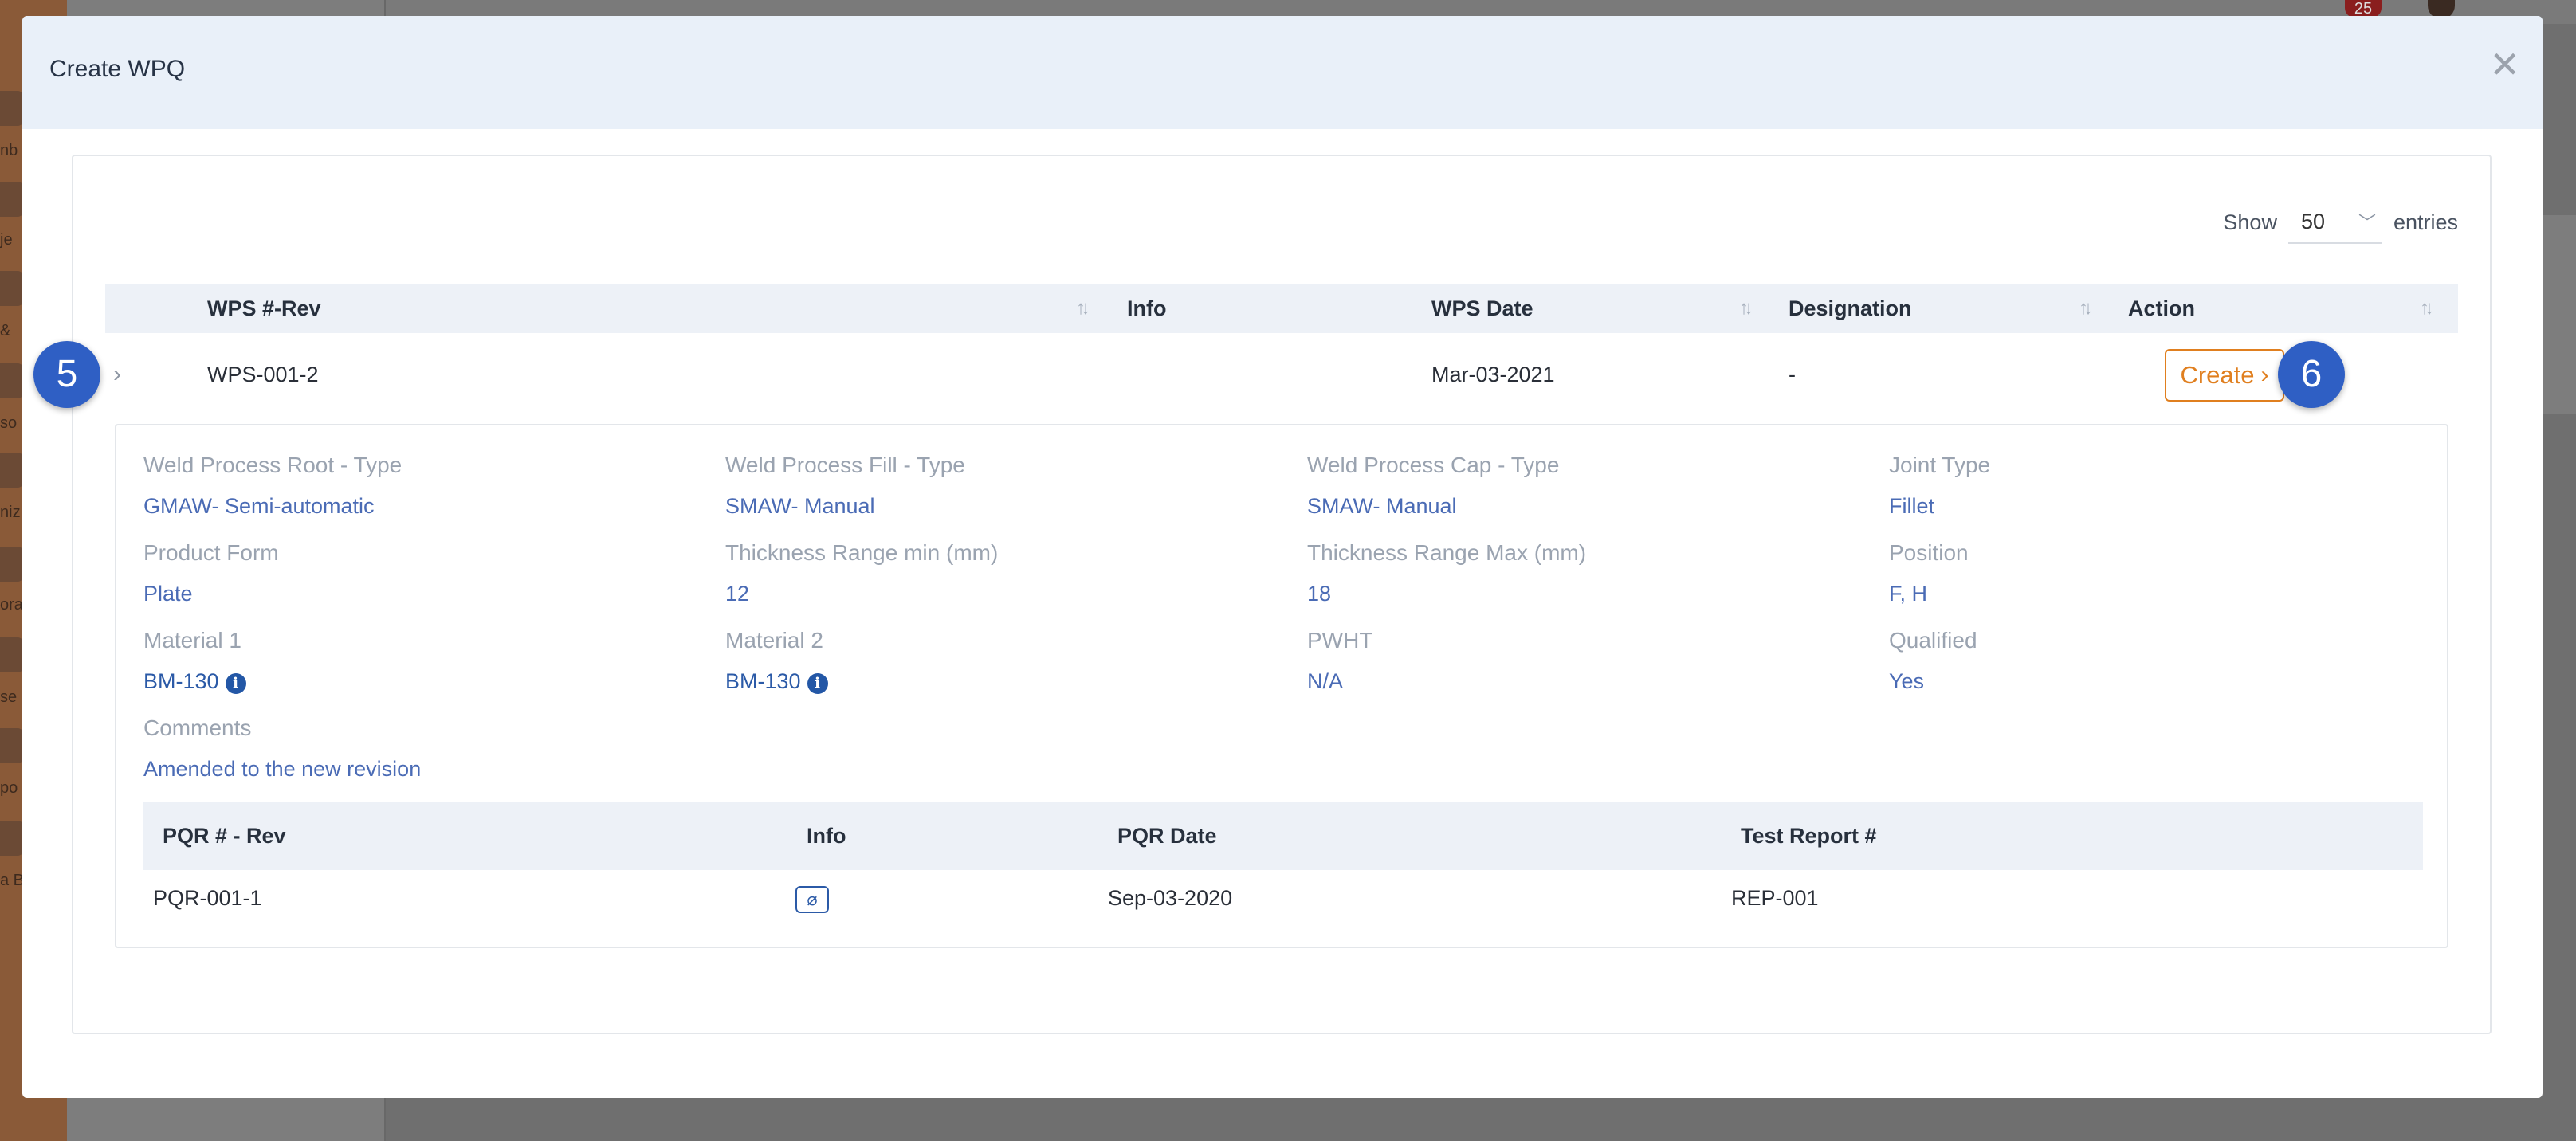  Describe the element at coordinates (282, 769) in the screenshot. I see `comments-value: Amended to the new revision` at that location.